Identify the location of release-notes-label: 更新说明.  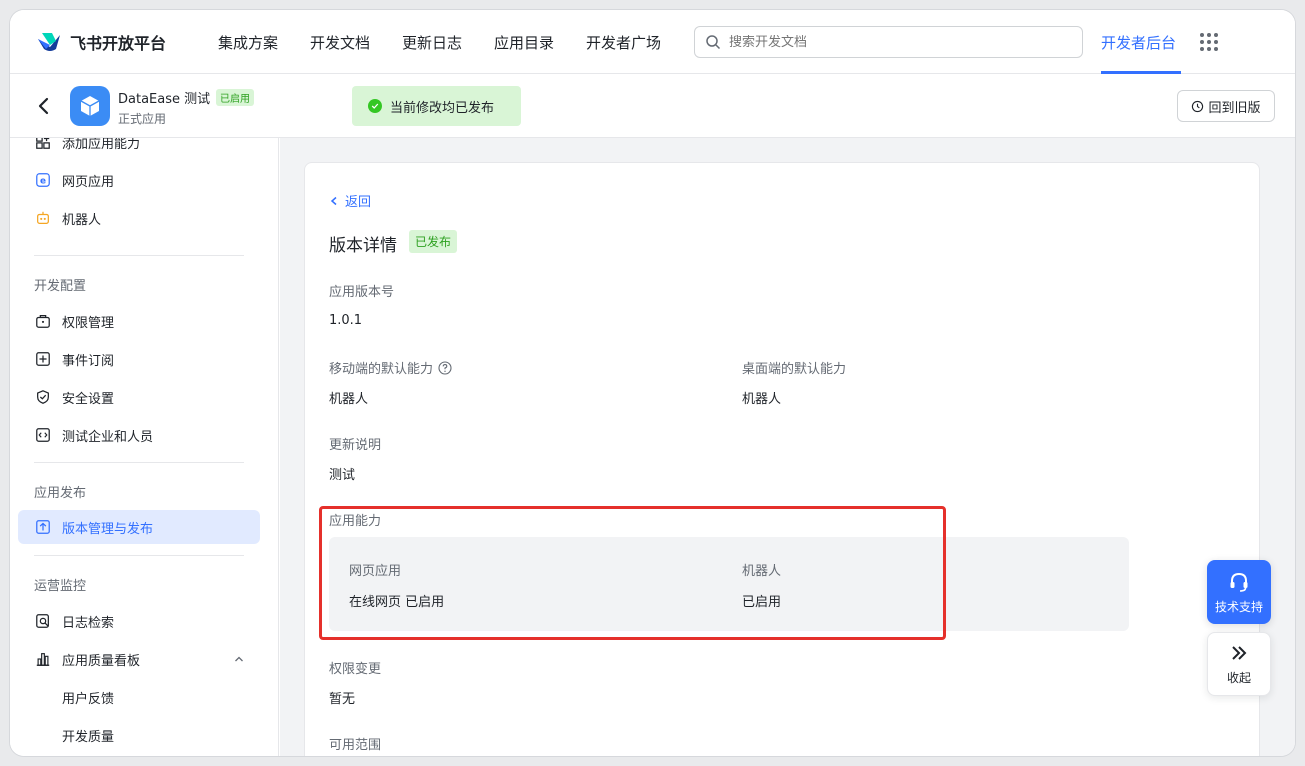
(355, 445).